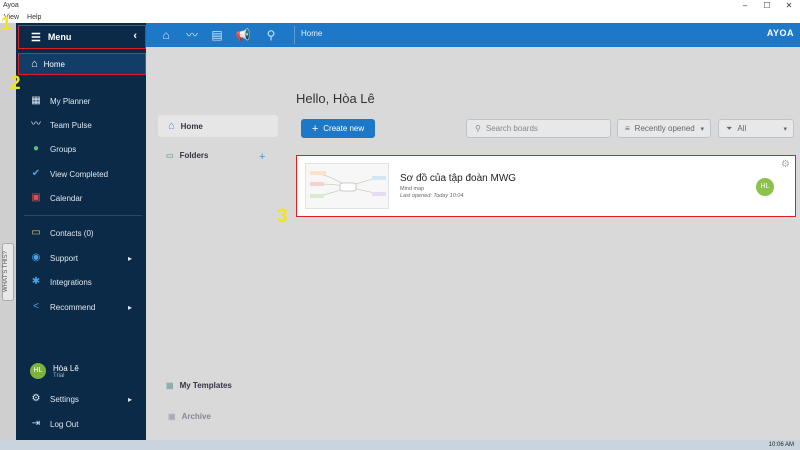  I want to click on nav-home: ⌂ Home, so click(218, 126).